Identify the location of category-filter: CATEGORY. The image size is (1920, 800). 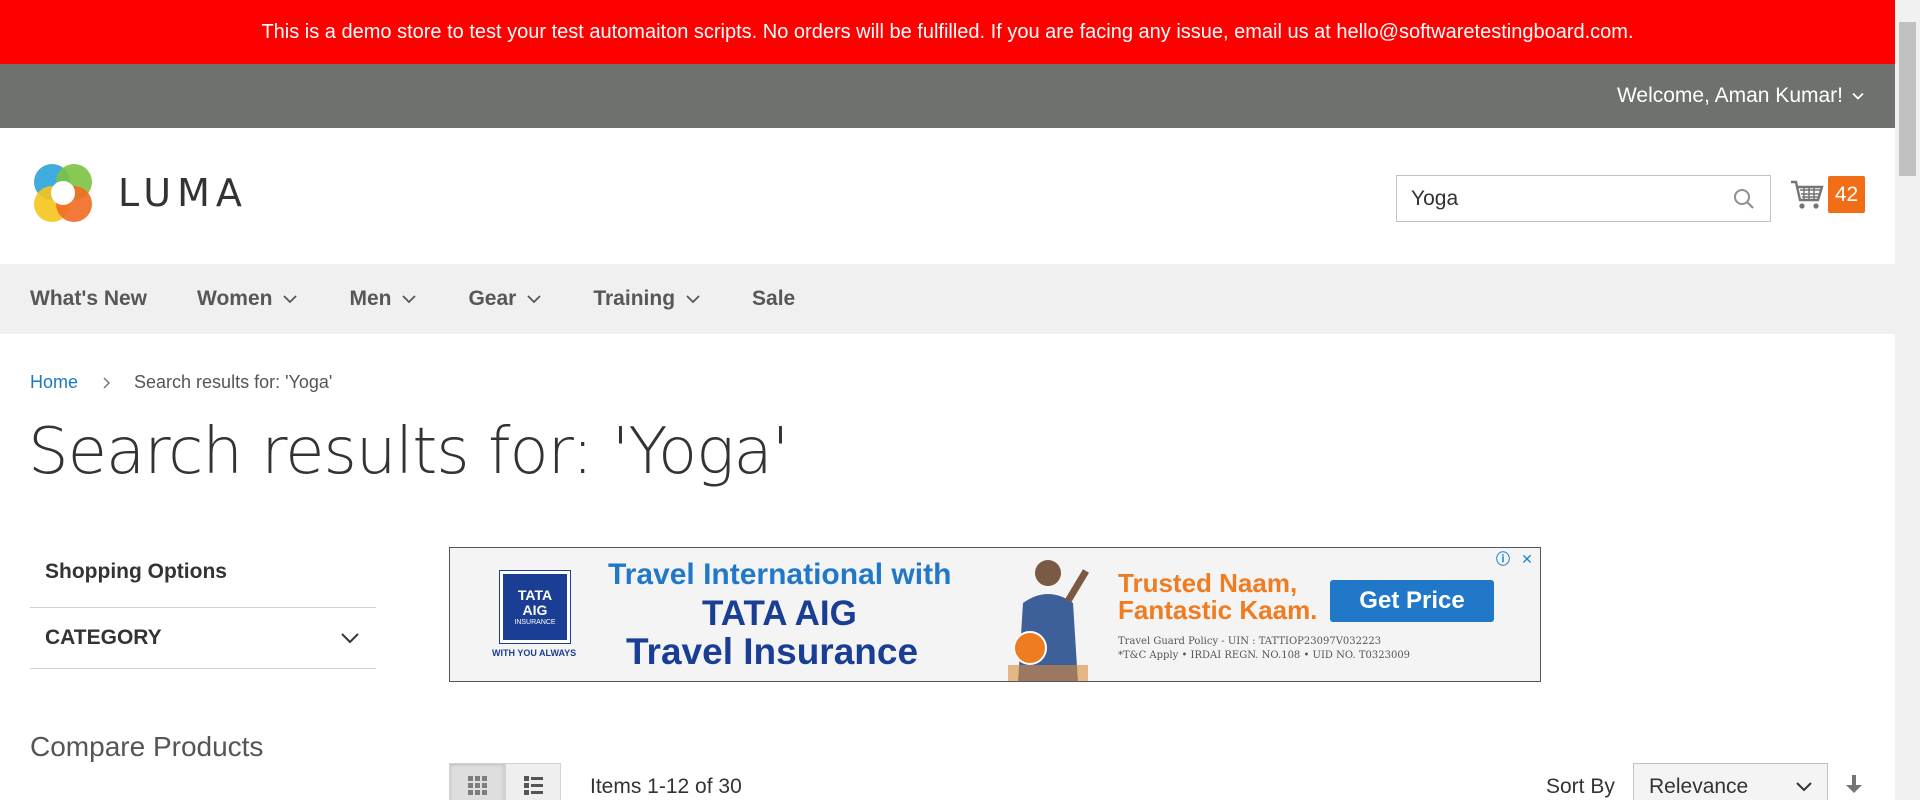
(203, 638).